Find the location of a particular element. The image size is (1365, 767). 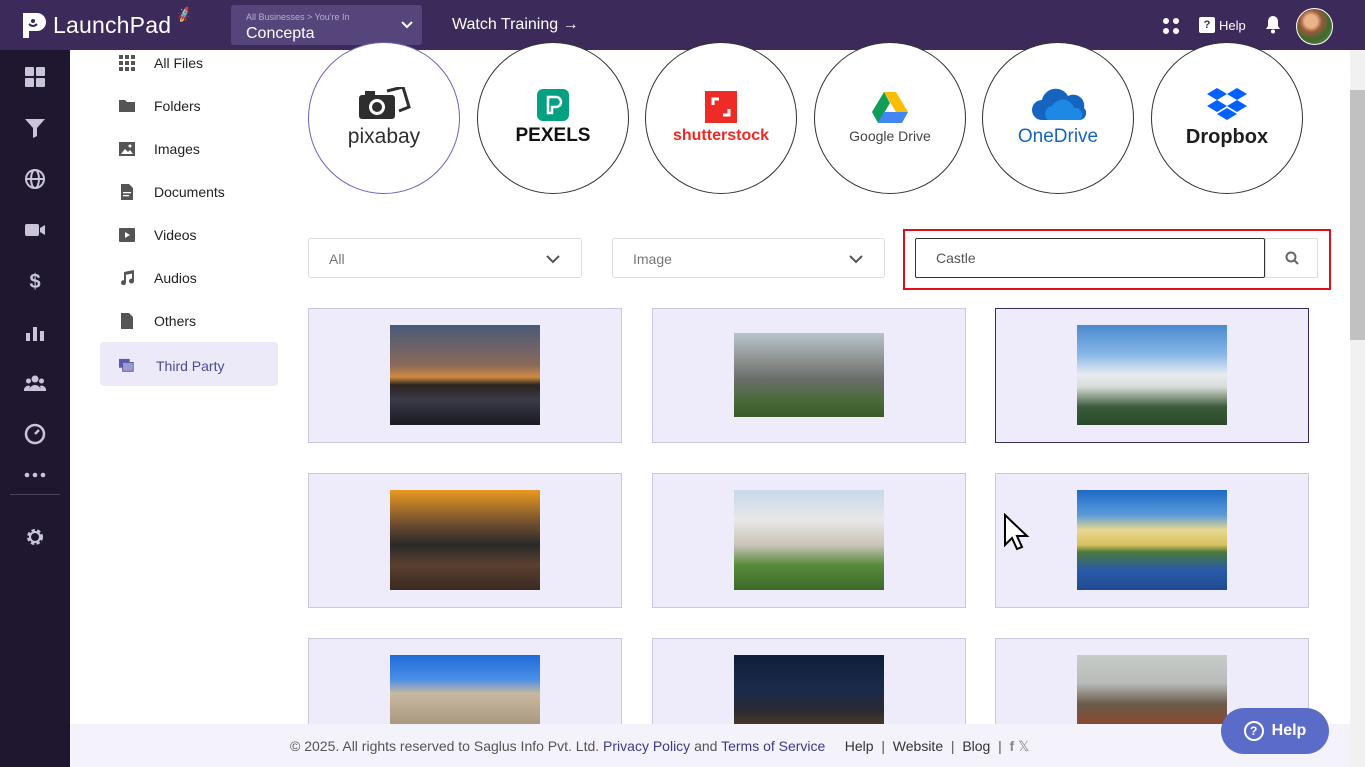

search-button is located at coordinates (1291, 258).